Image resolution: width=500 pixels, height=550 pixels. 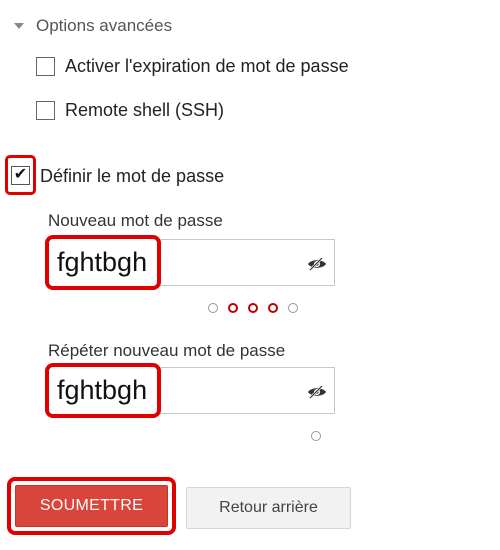 What do you see at coordinates (316, 436) in the screenshot?
I see `repeat-match-indicator` at bounding box center [316, 436].